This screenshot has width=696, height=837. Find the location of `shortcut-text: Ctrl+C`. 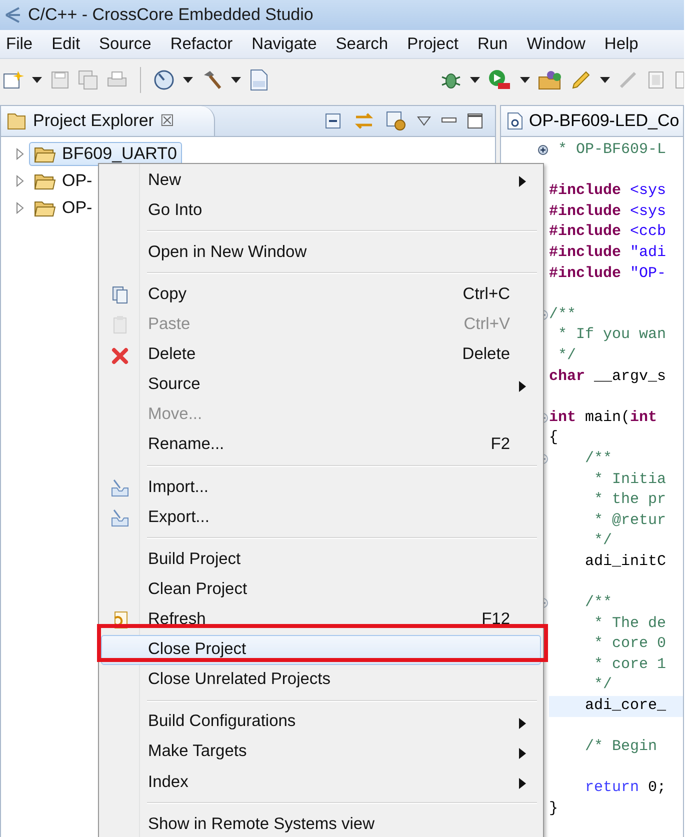

shortcut-text: Ctrl+C is located at coordinates (486, 294).